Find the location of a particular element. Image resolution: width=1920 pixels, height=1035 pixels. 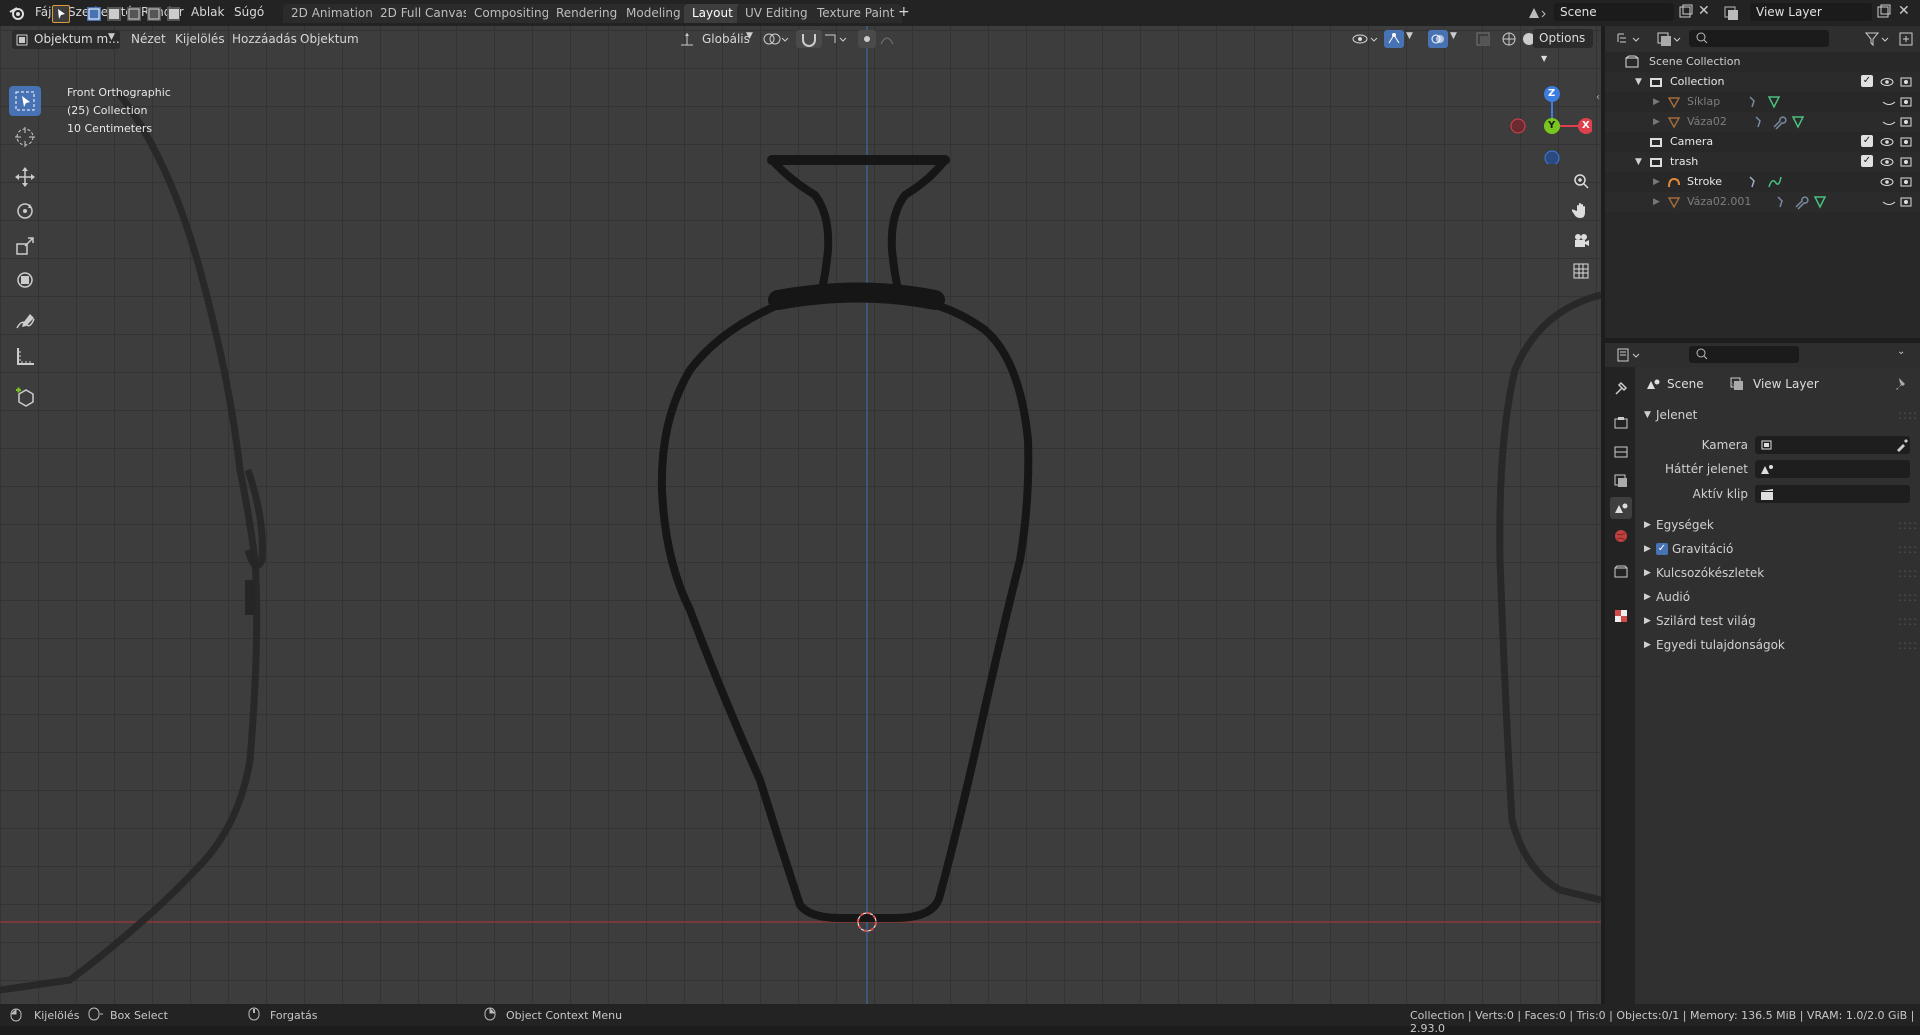

proportional-edit-icon is located at coordinates (867, 39).